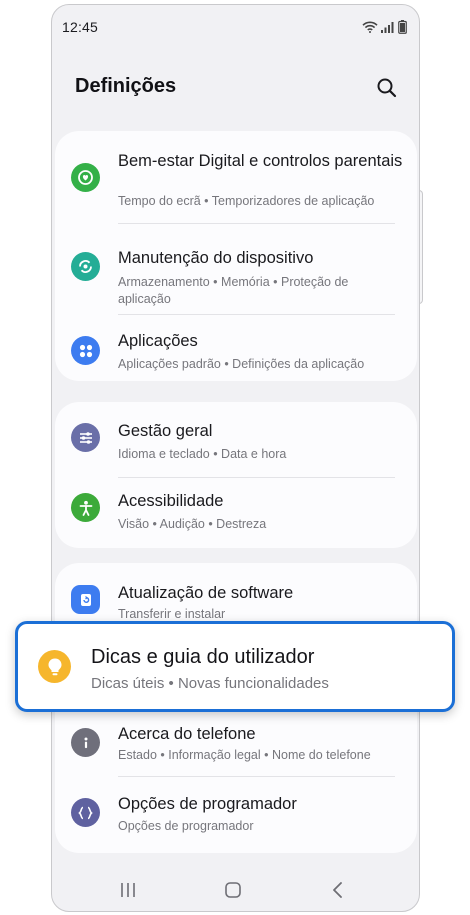 The height and width of the screenshot is (915, 470). Describe the element at coordinates (370, 27) in the screenshot. I see `wifi-icon` at that location.